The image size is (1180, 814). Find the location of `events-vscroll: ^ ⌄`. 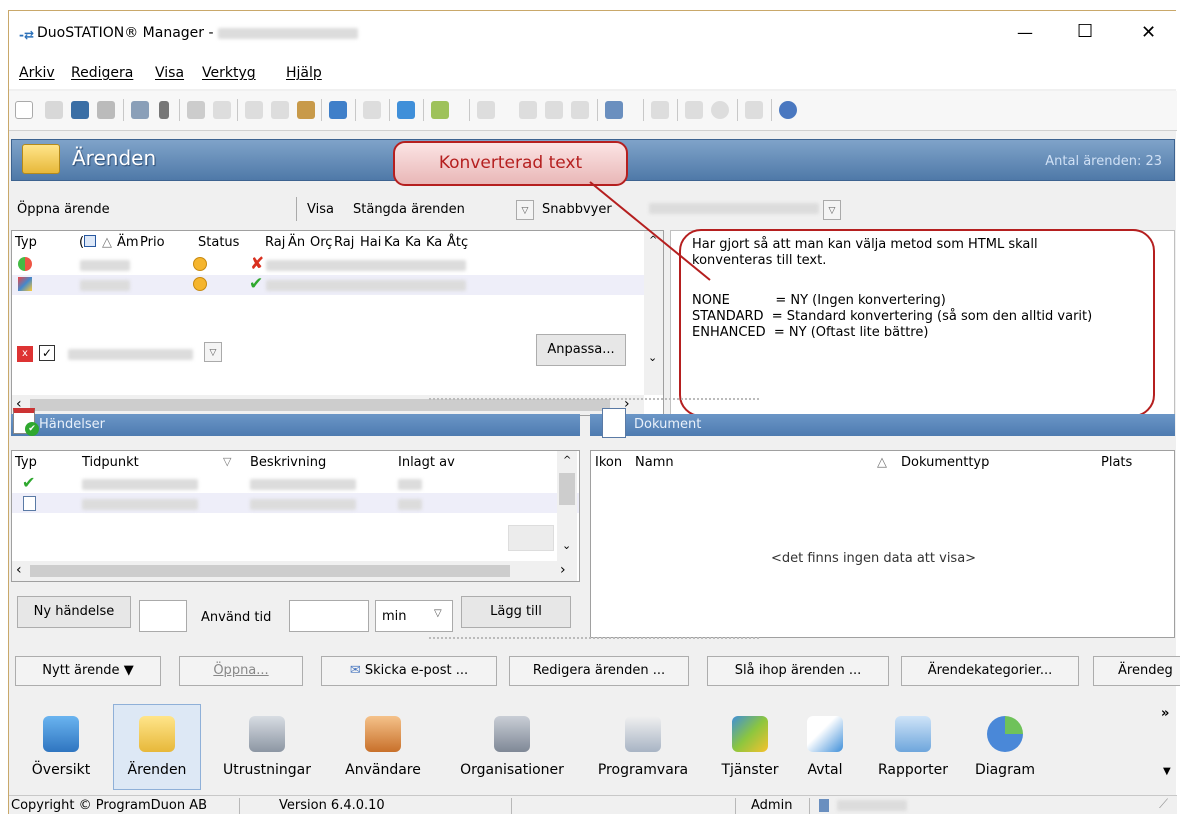

events-vscroll: ^ ⌄ is located at coordinates (567, 506).